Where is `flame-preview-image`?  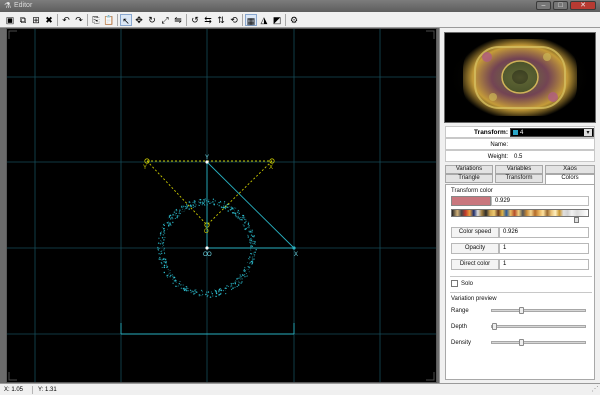
flame-preview-image is located at coordinates (520, 77).